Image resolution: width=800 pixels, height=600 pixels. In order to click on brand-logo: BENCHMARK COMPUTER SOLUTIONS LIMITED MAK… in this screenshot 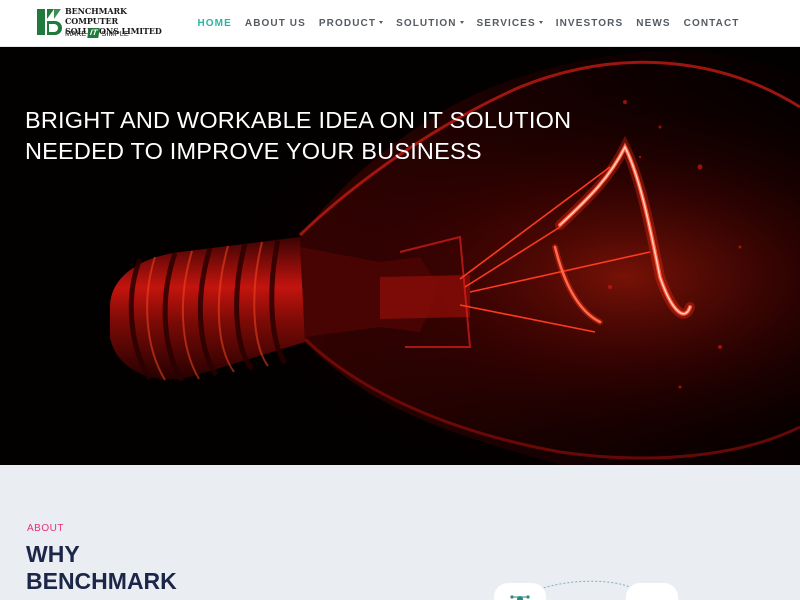, I will do `click(102, 23)`.